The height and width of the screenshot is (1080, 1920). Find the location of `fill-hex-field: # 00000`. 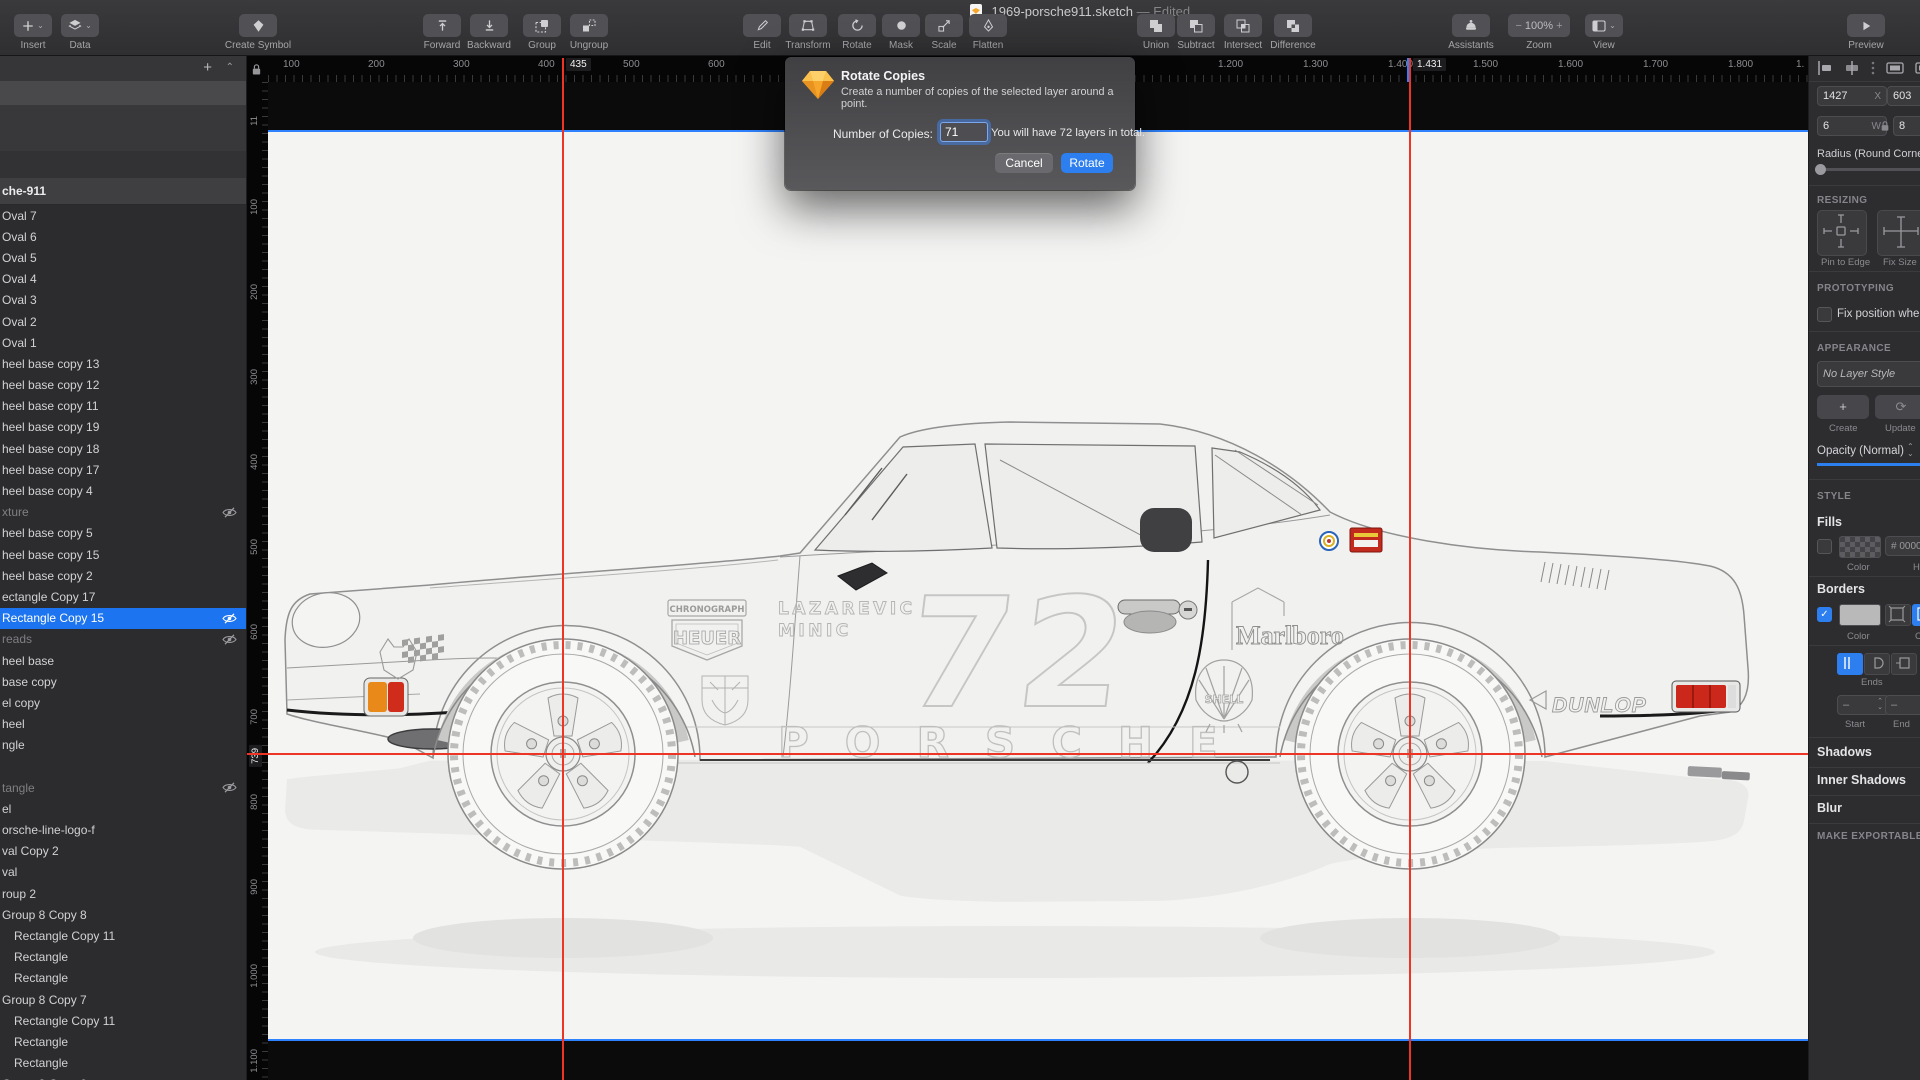

fill-hex-field: # 00000 is located at coordinates (1902, 546).